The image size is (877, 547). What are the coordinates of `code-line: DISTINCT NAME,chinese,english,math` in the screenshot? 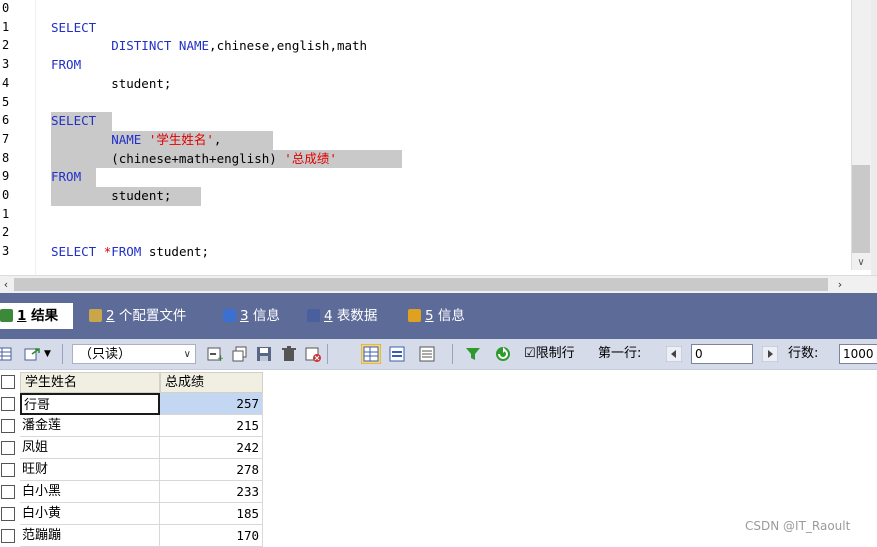 It's located at (209, 46).